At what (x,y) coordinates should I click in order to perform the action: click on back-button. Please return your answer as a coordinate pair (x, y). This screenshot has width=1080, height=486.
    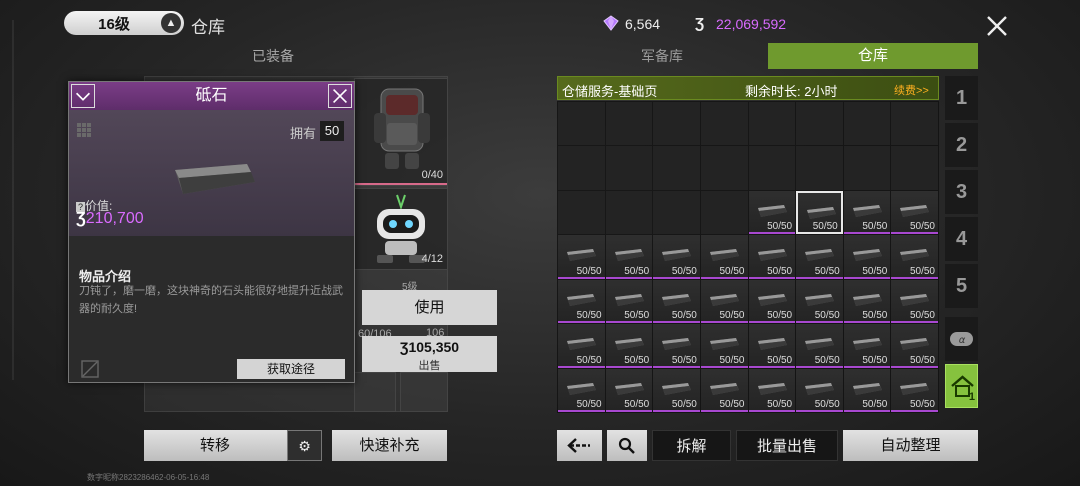
    Looking at the image, I should click on (579, 445).